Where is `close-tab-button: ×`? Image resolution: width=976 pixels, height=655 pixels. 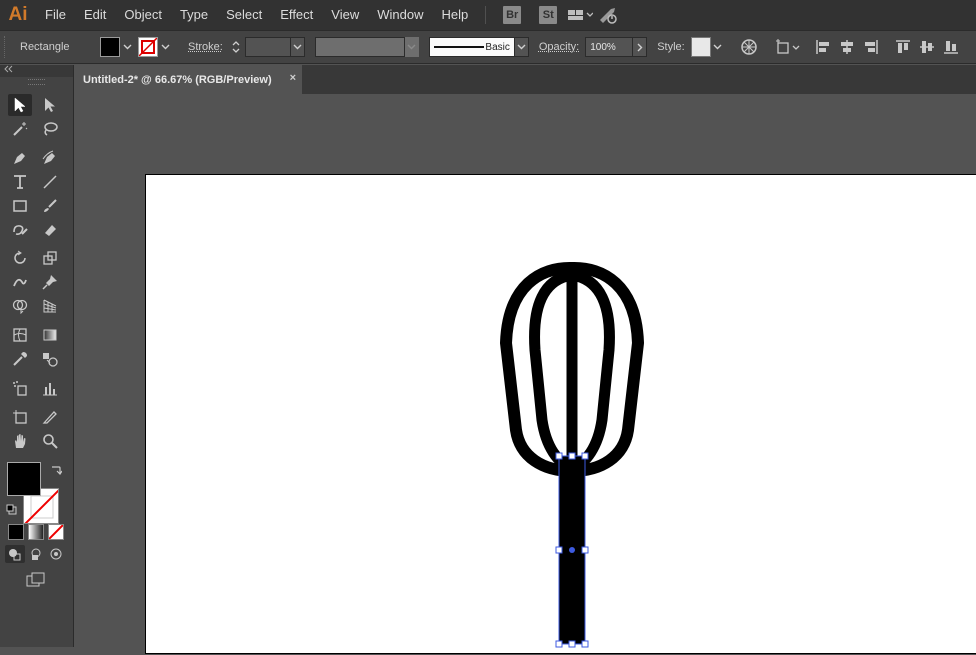
close-tab-button: × is located at coordinates (293, 78).